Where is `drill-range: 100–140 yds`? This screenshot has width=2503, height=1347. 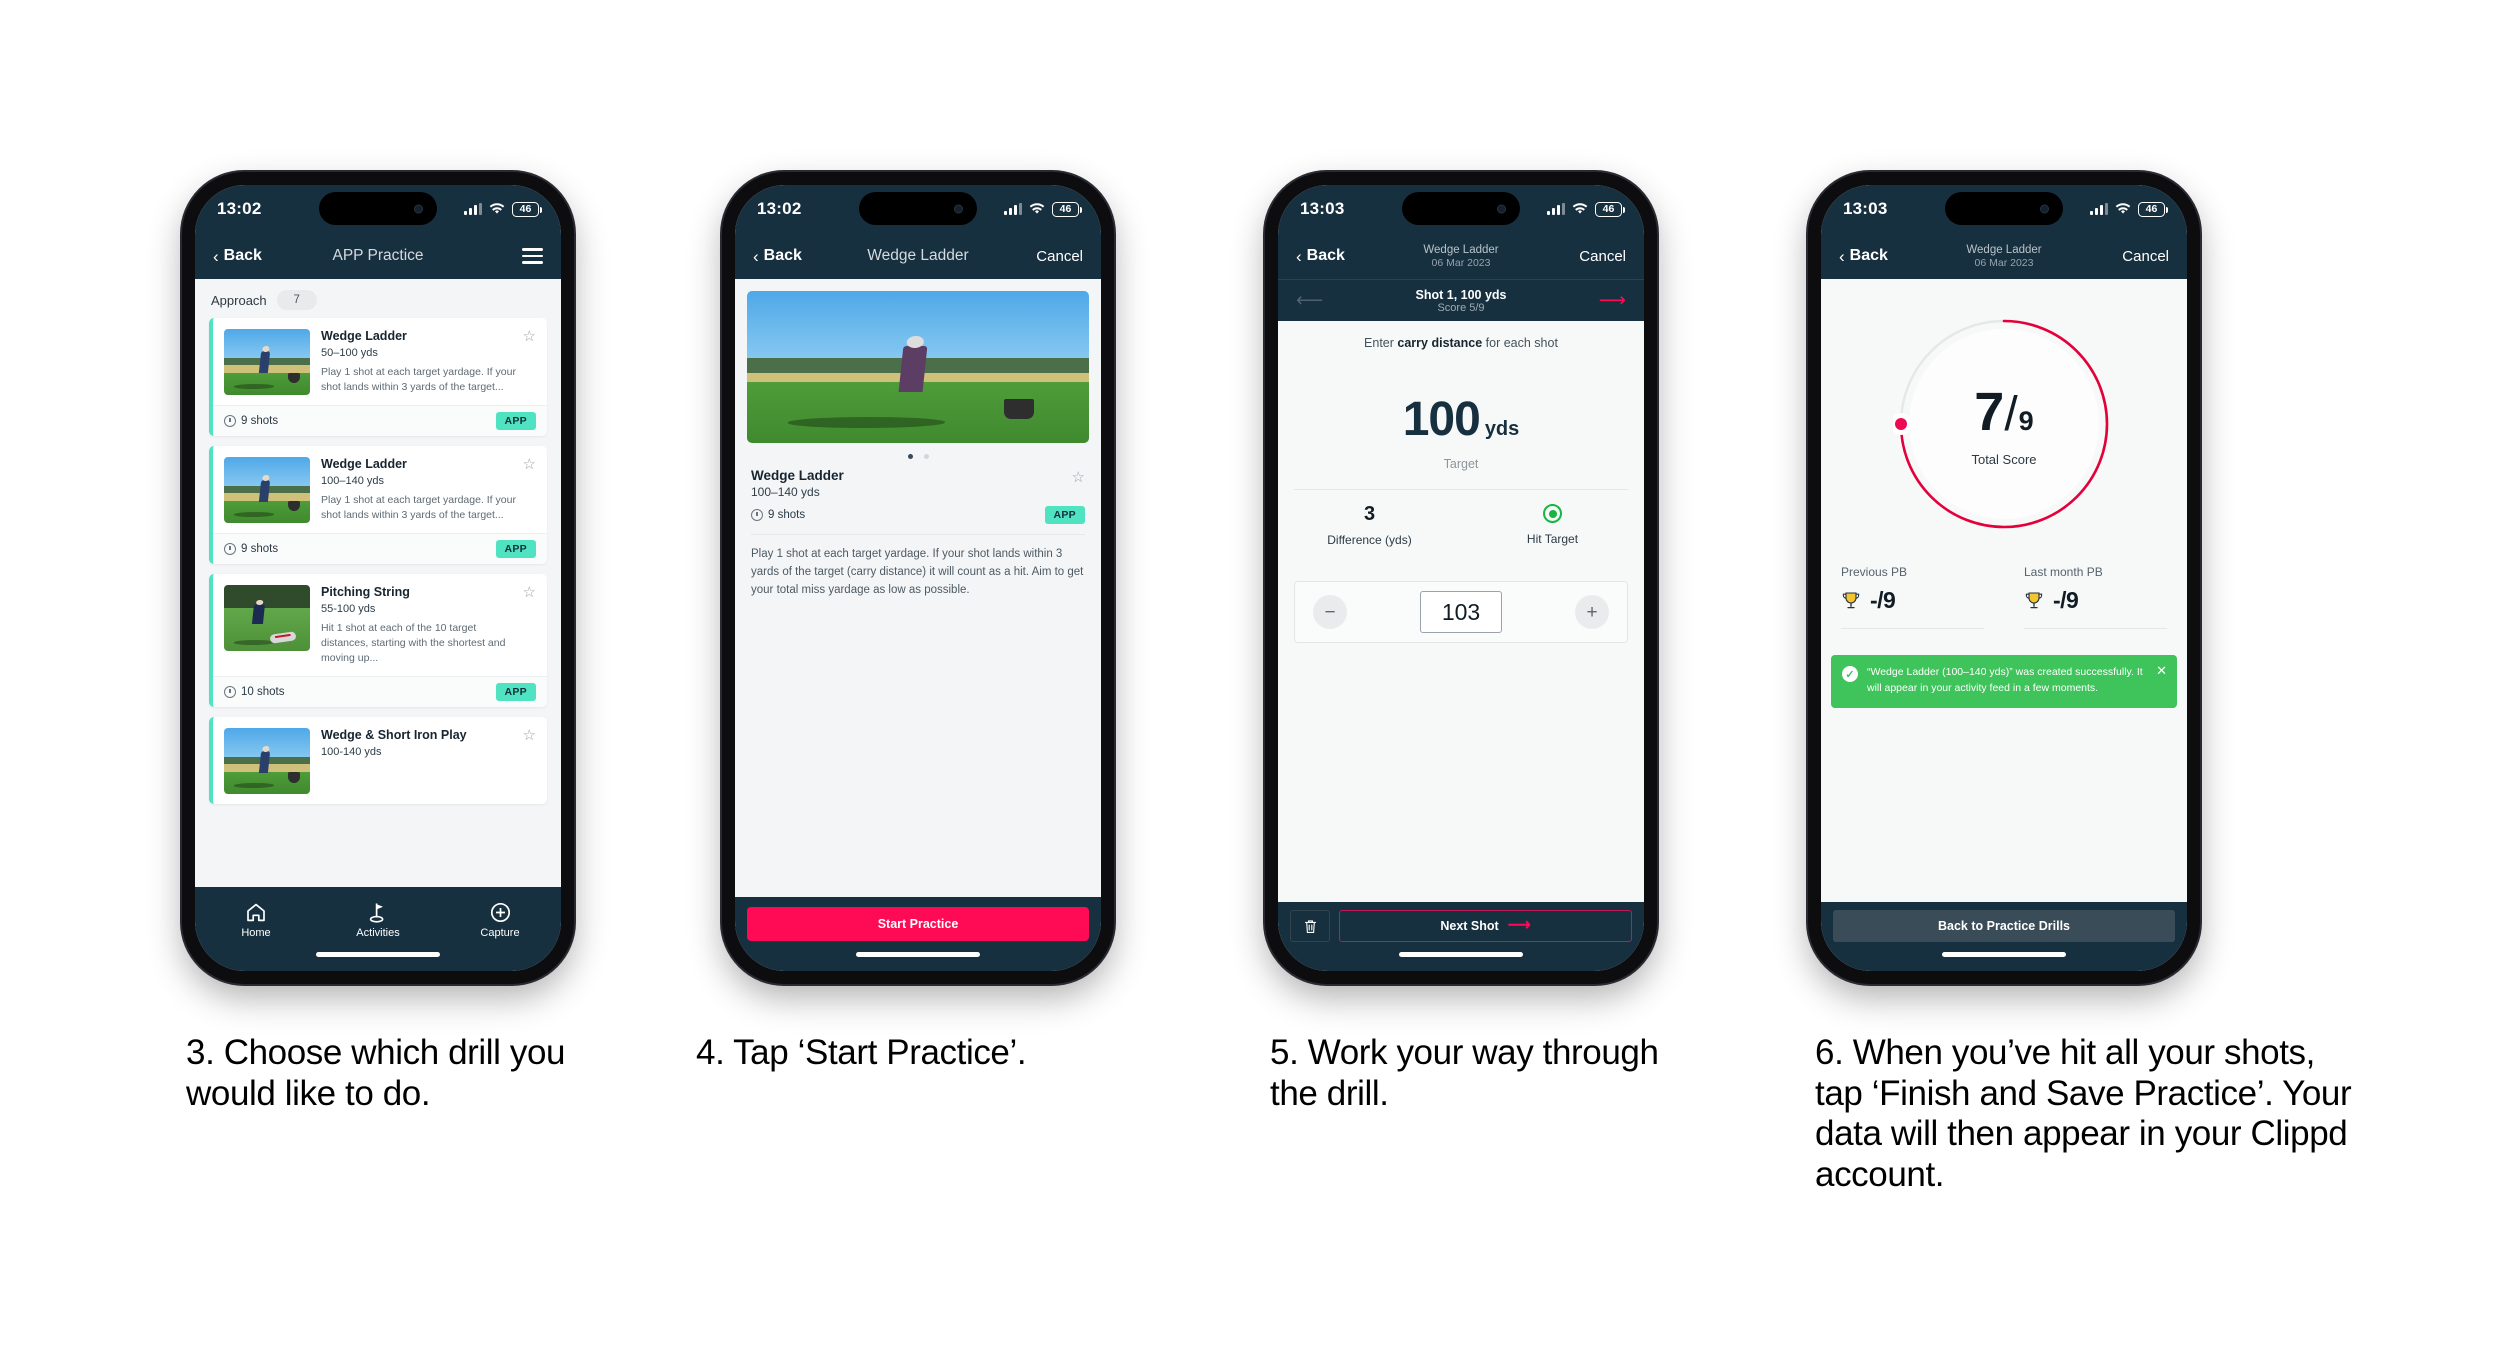
drill-range: 100–140 yds is located at coordinates (352, 480).